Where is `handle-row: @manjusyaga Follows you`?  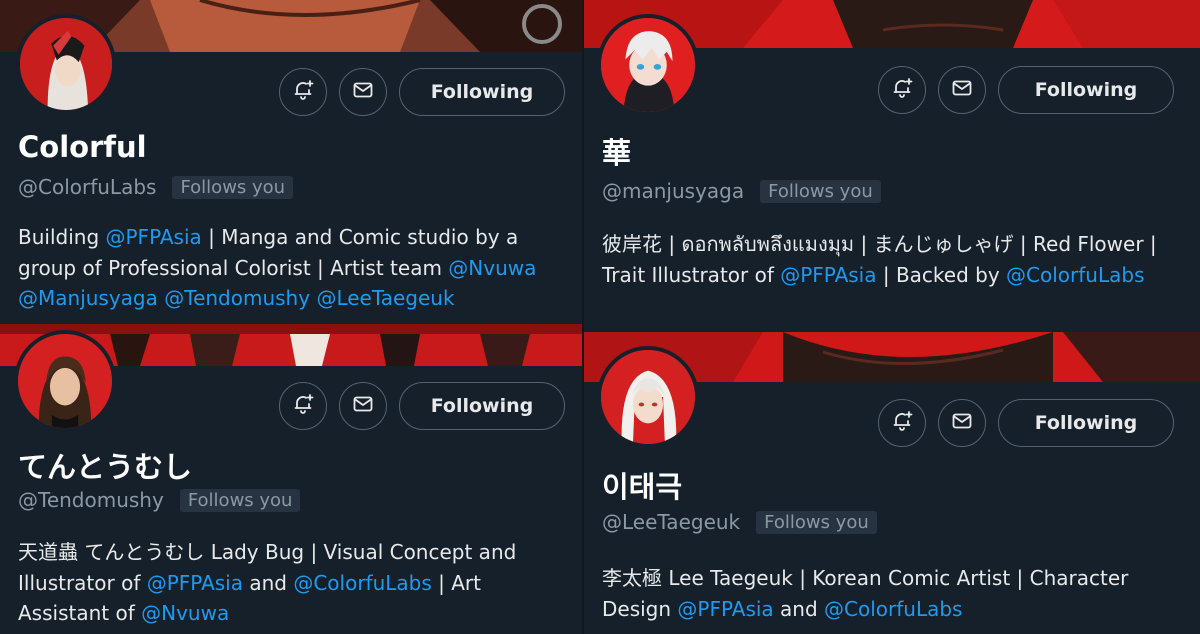
handle-row: @manjusyaga Follows you is located at coordinates (741, 191).